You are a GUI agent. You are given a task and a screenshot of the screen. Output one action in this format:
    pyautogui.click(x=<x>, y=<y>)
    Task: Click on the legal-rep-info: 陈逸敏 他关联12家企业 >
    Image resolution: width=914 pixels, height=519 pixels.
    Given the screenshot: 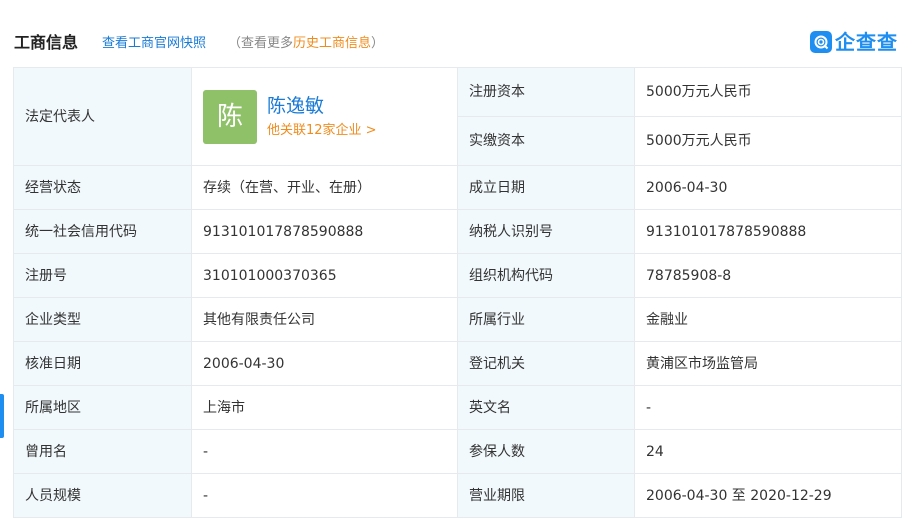 What is the action you would take?
    pyautogui.click(x=322, y=117)
    